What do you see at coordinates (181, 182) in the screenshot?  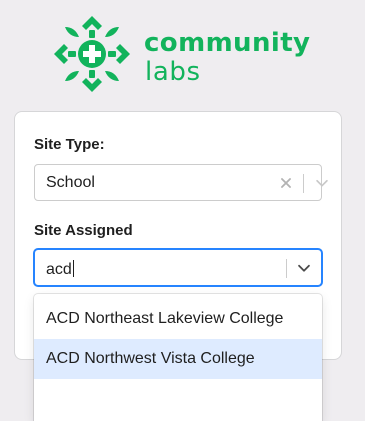 I see `site-type-select: School` at bounding box center [181, 182].